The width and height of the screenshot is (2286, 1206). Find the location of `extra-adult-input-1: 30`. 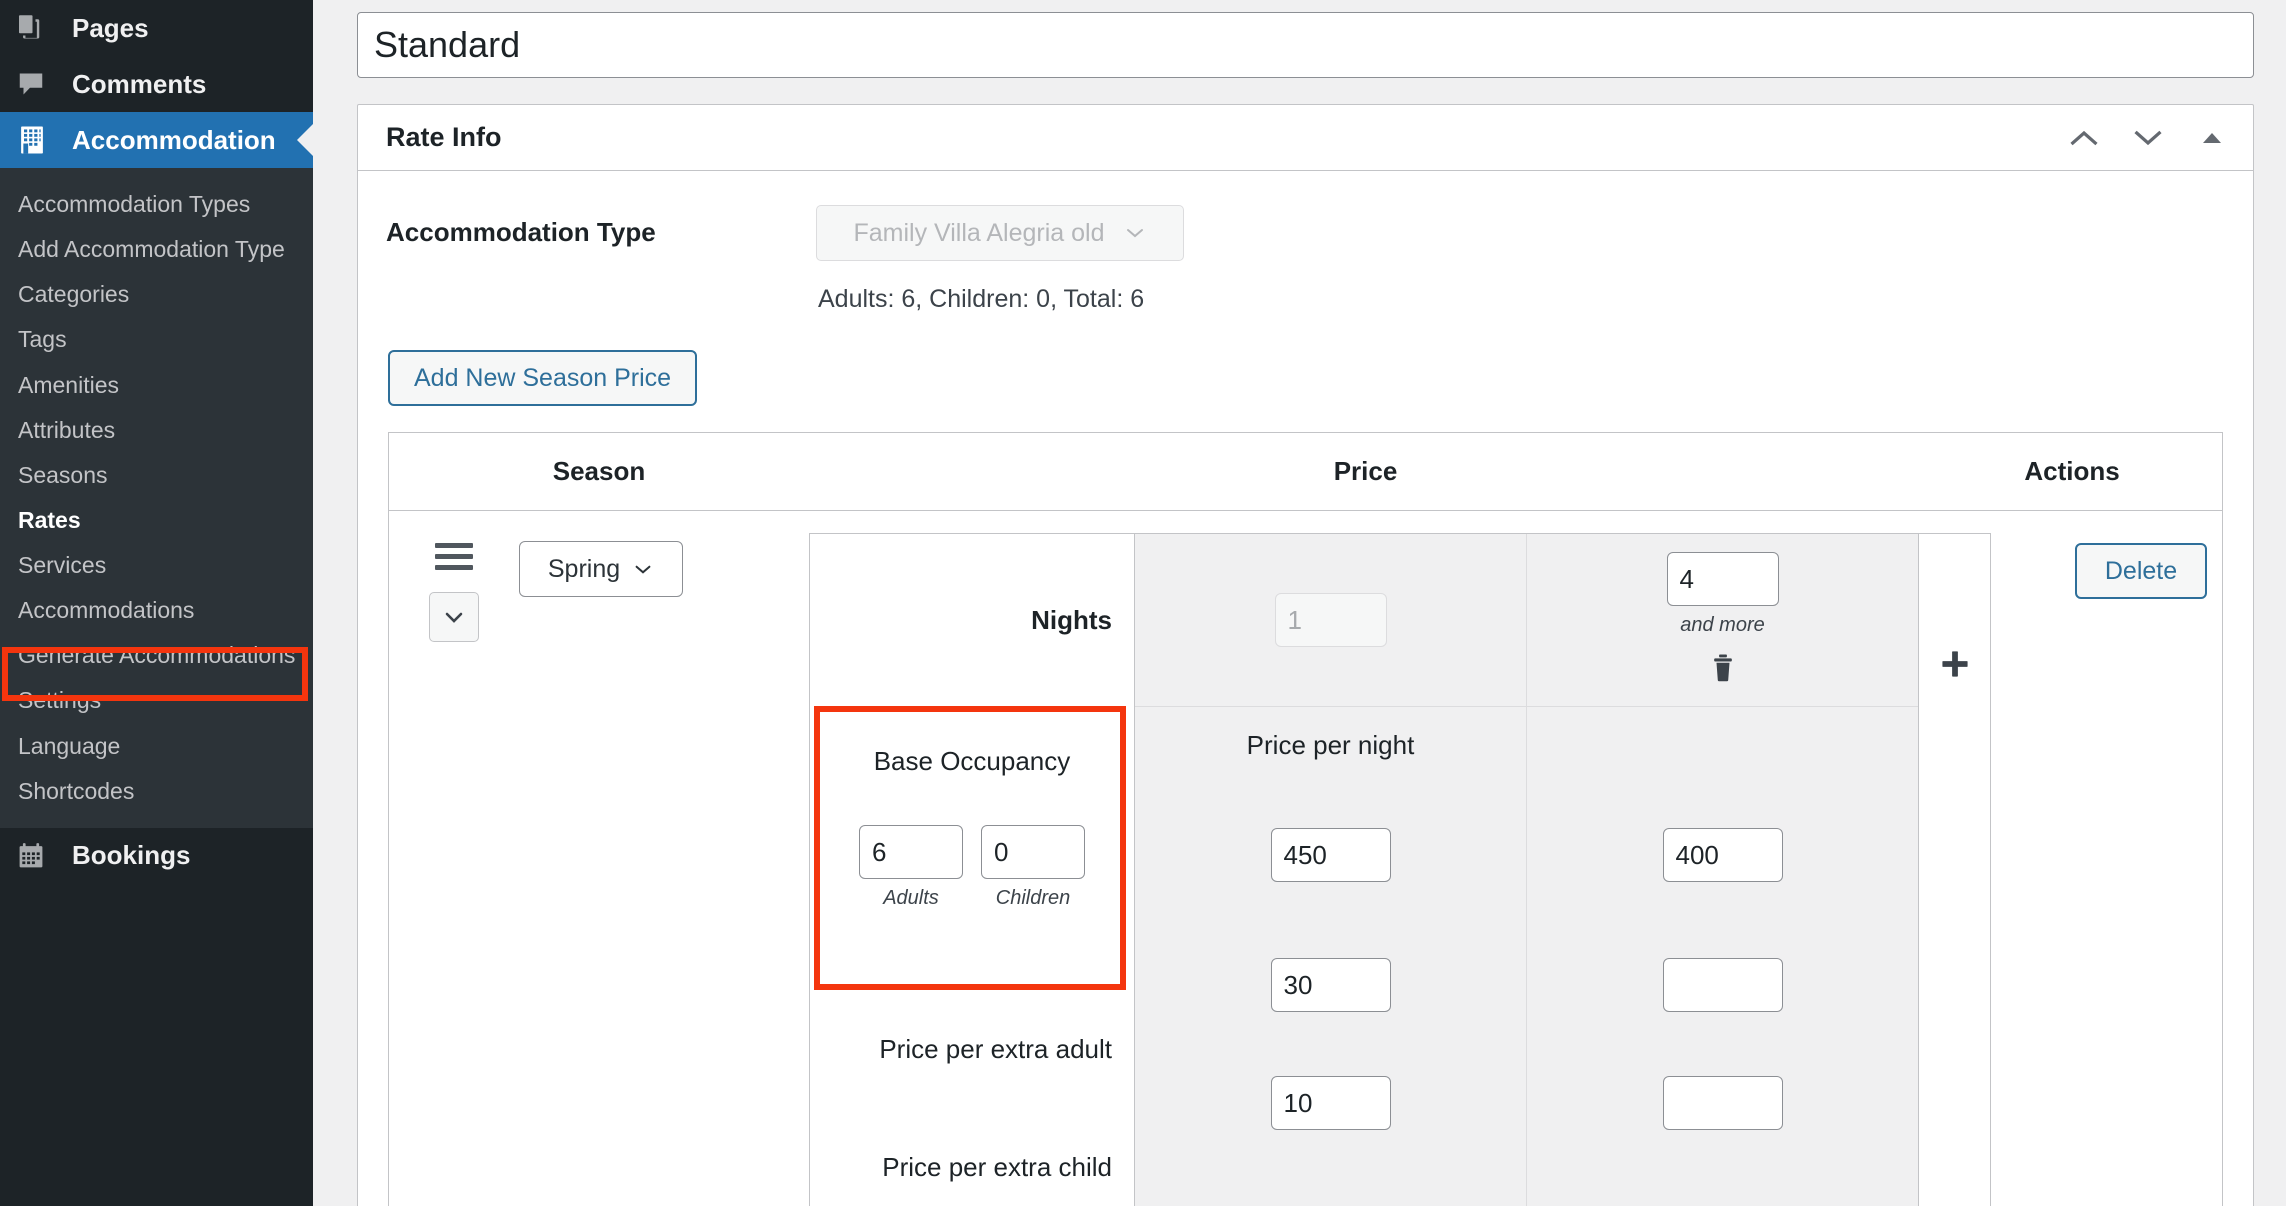

extra-adult-input-1: 30 is located at coordinates (1330, 985).